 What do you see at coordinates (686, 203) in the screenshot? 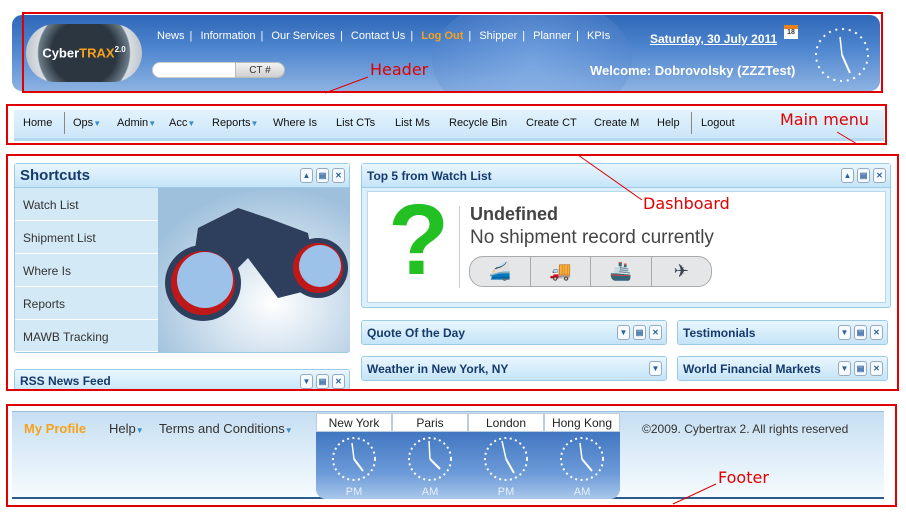
I see `dashboard-annotation: Dashboard` at bounding box center [686, 203].